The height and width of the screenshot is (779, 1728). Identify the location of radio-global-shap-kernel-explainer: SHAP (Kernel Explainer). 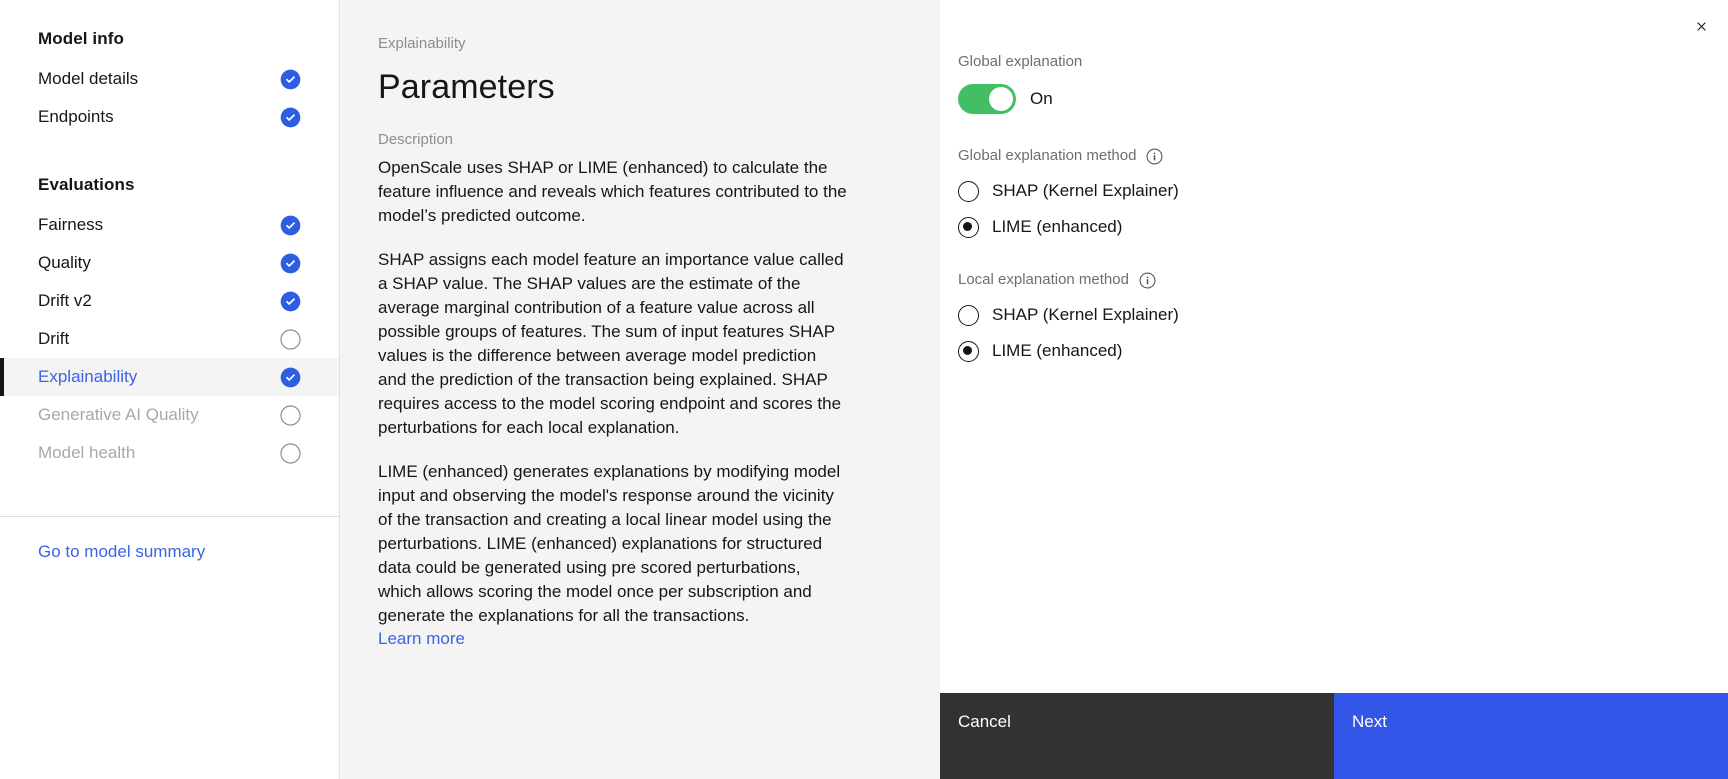
(1343, 191).